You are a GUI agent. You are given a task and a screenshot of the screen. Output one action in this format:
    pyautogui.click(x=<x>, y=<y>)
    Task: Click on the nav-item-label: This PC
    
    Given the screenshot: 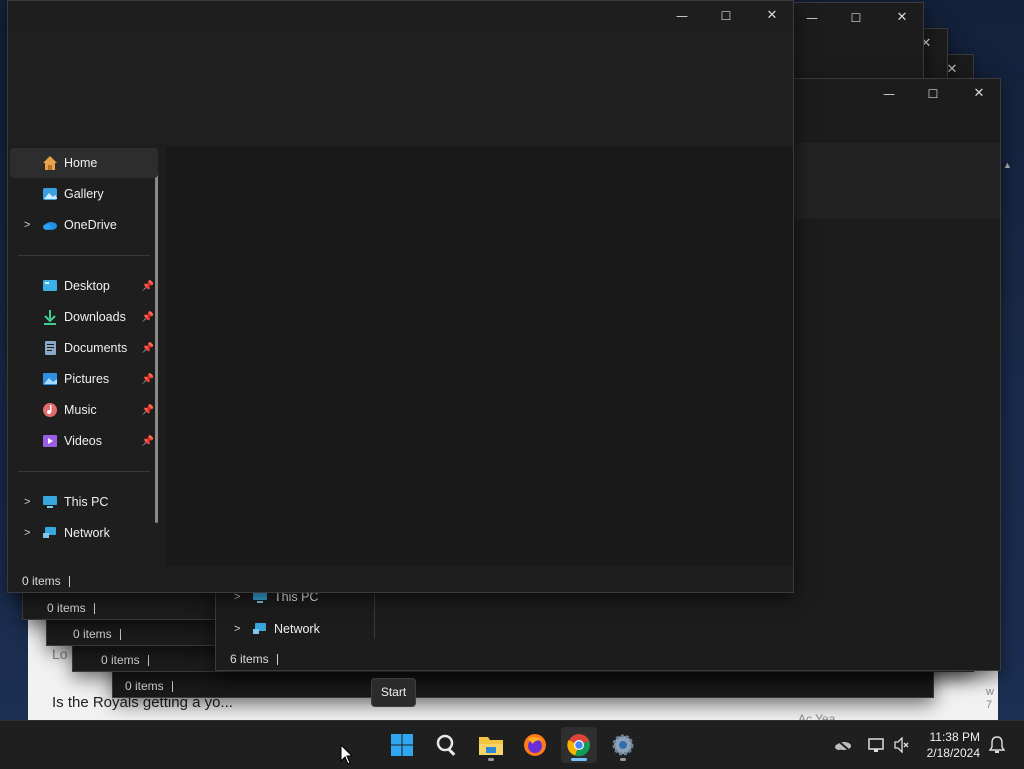 What is the action you would take?
    pyautogui.click(x=86, y=502)
    